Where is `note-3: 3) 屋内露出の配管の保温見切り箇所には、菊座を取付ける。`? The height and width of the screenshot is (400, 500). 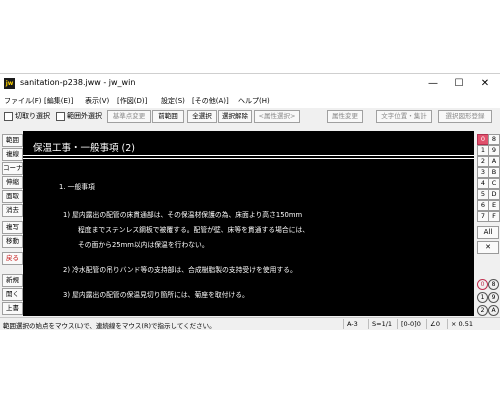
note-3: 3) 屋内露出の配管の保温見切り箇所には、菊座を取付ける。 is located at coordinates (156, 295).